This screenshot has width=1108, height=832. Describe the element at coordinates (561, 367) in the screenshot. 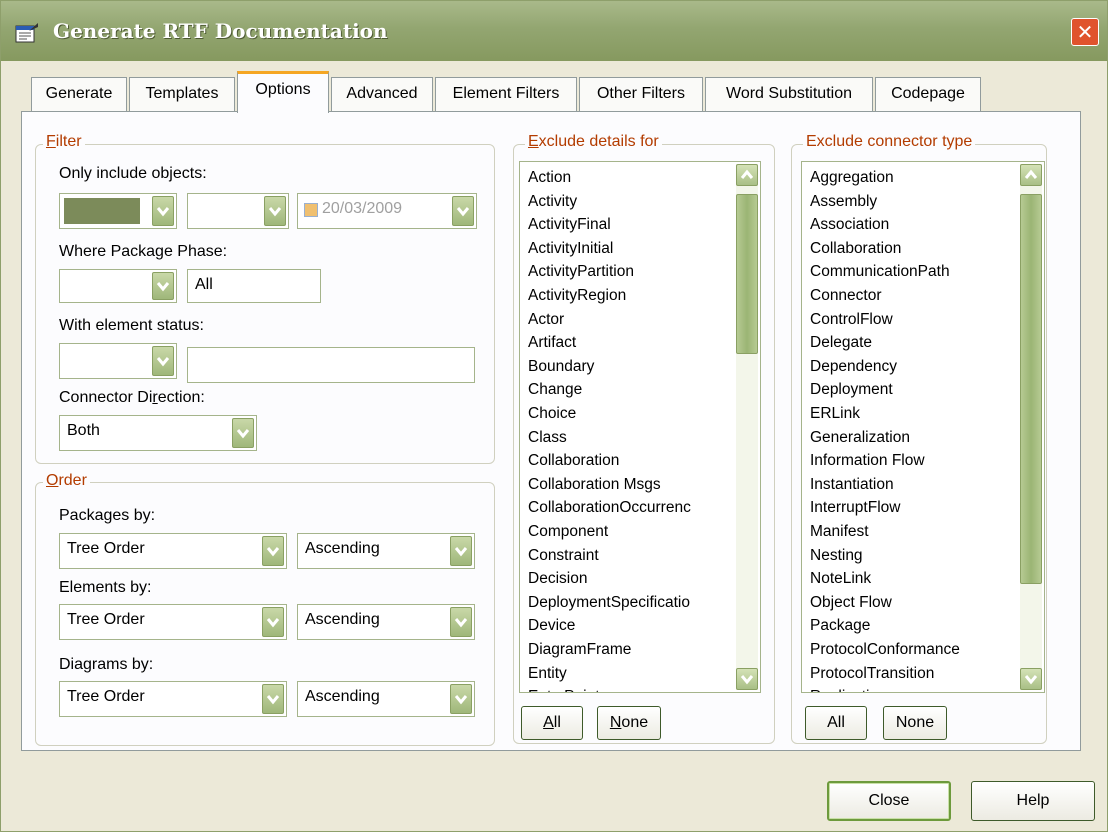

I see `list-item: Boundary` at that location.